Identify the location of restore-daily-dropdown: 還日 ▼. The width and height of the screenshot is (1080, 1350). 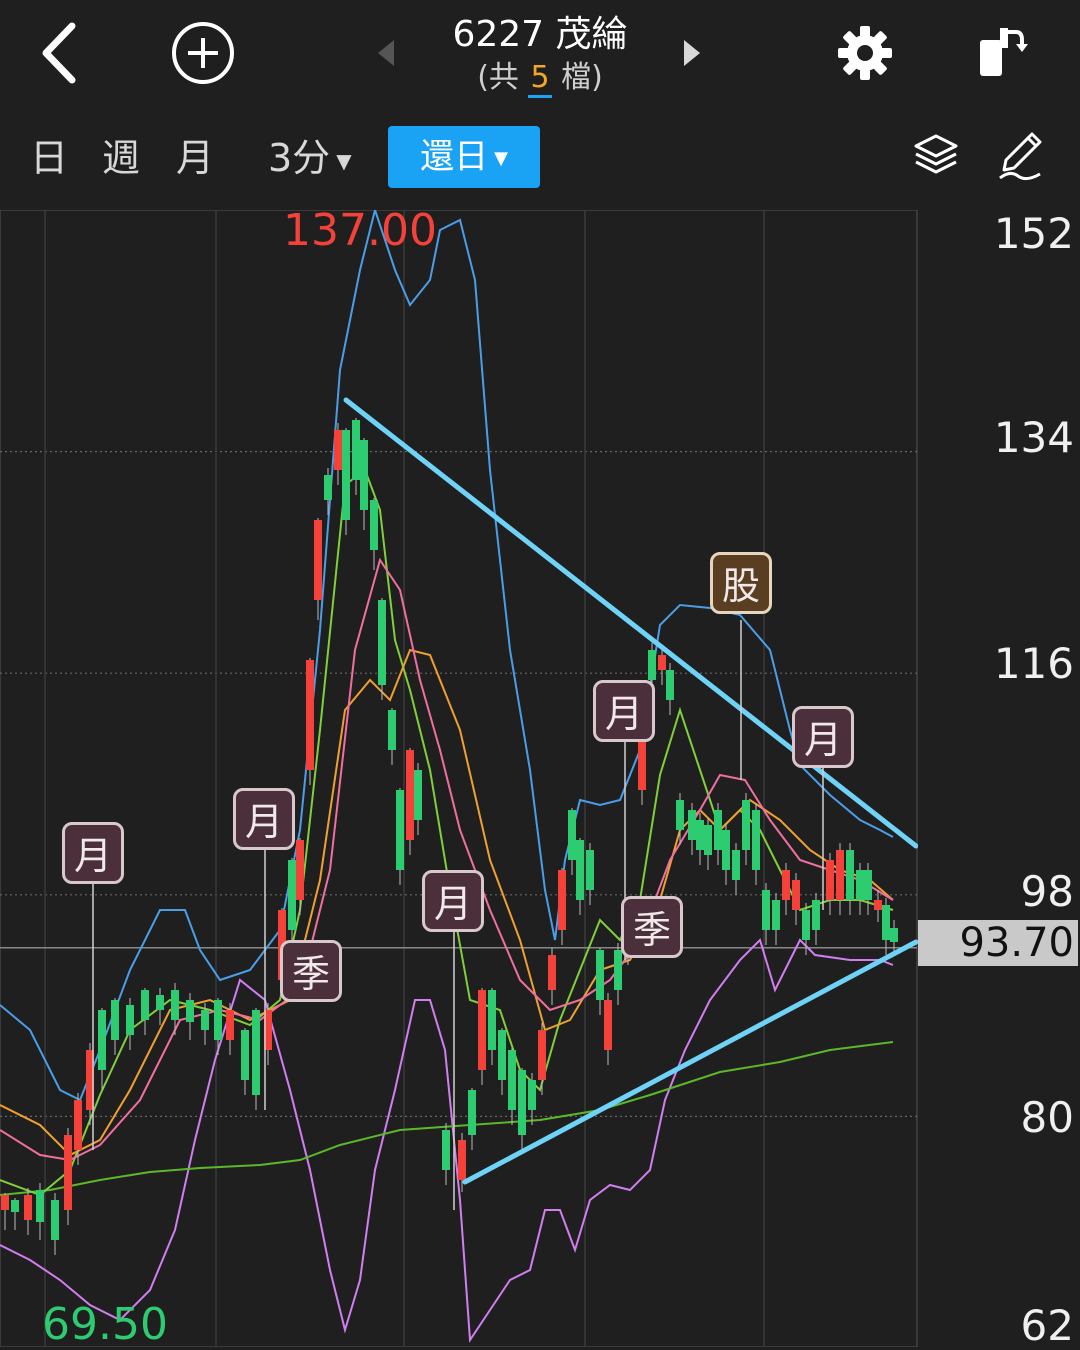
(464, 157).